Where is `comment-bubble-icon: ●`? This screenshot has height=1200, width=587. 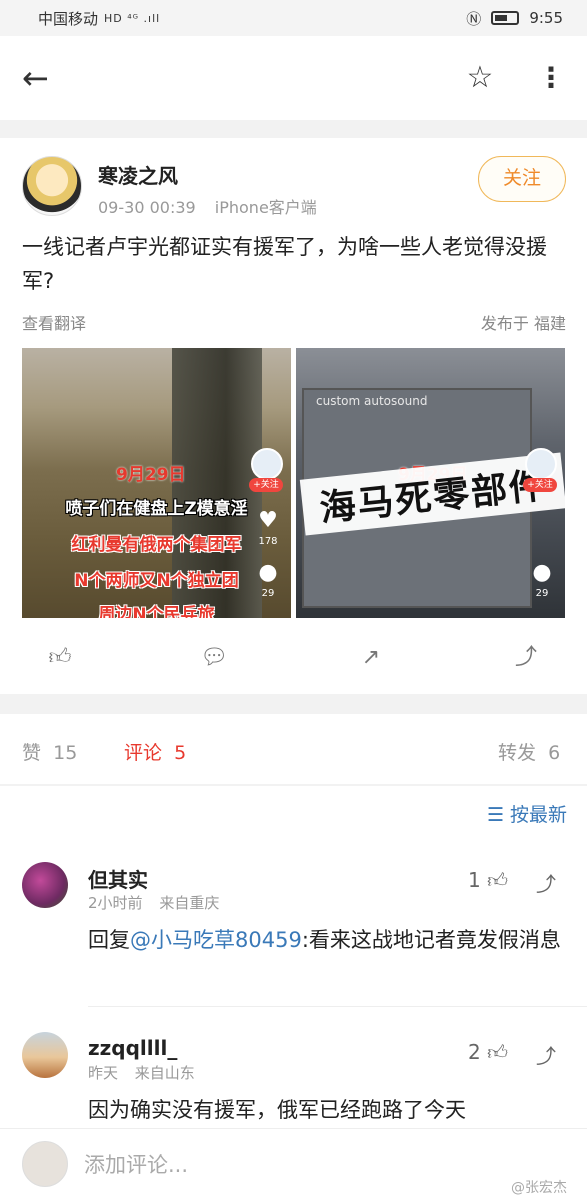
comment-bubble-icon: ● is located at coordinates (268, 572).